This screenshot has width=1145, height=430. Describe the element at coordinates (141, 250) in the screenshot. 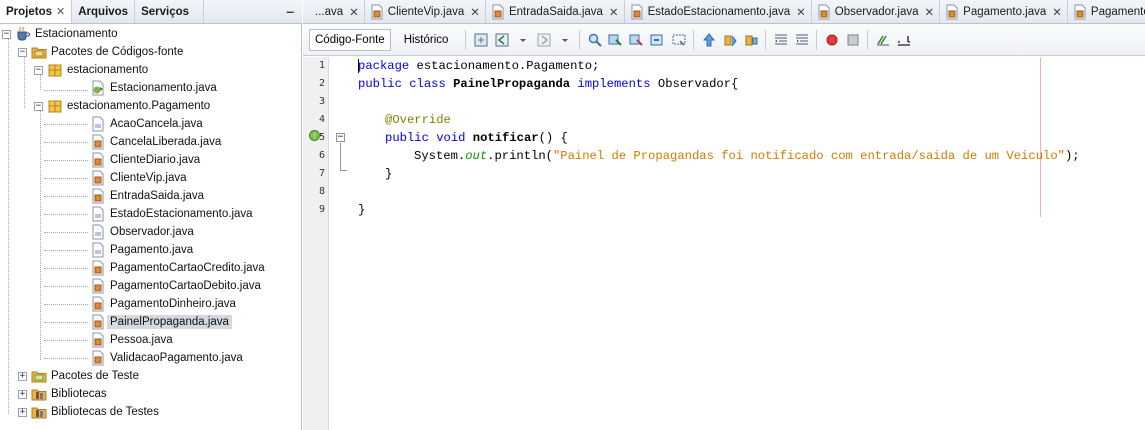

I see `tree-node-file: Pagamento.java` at that location.